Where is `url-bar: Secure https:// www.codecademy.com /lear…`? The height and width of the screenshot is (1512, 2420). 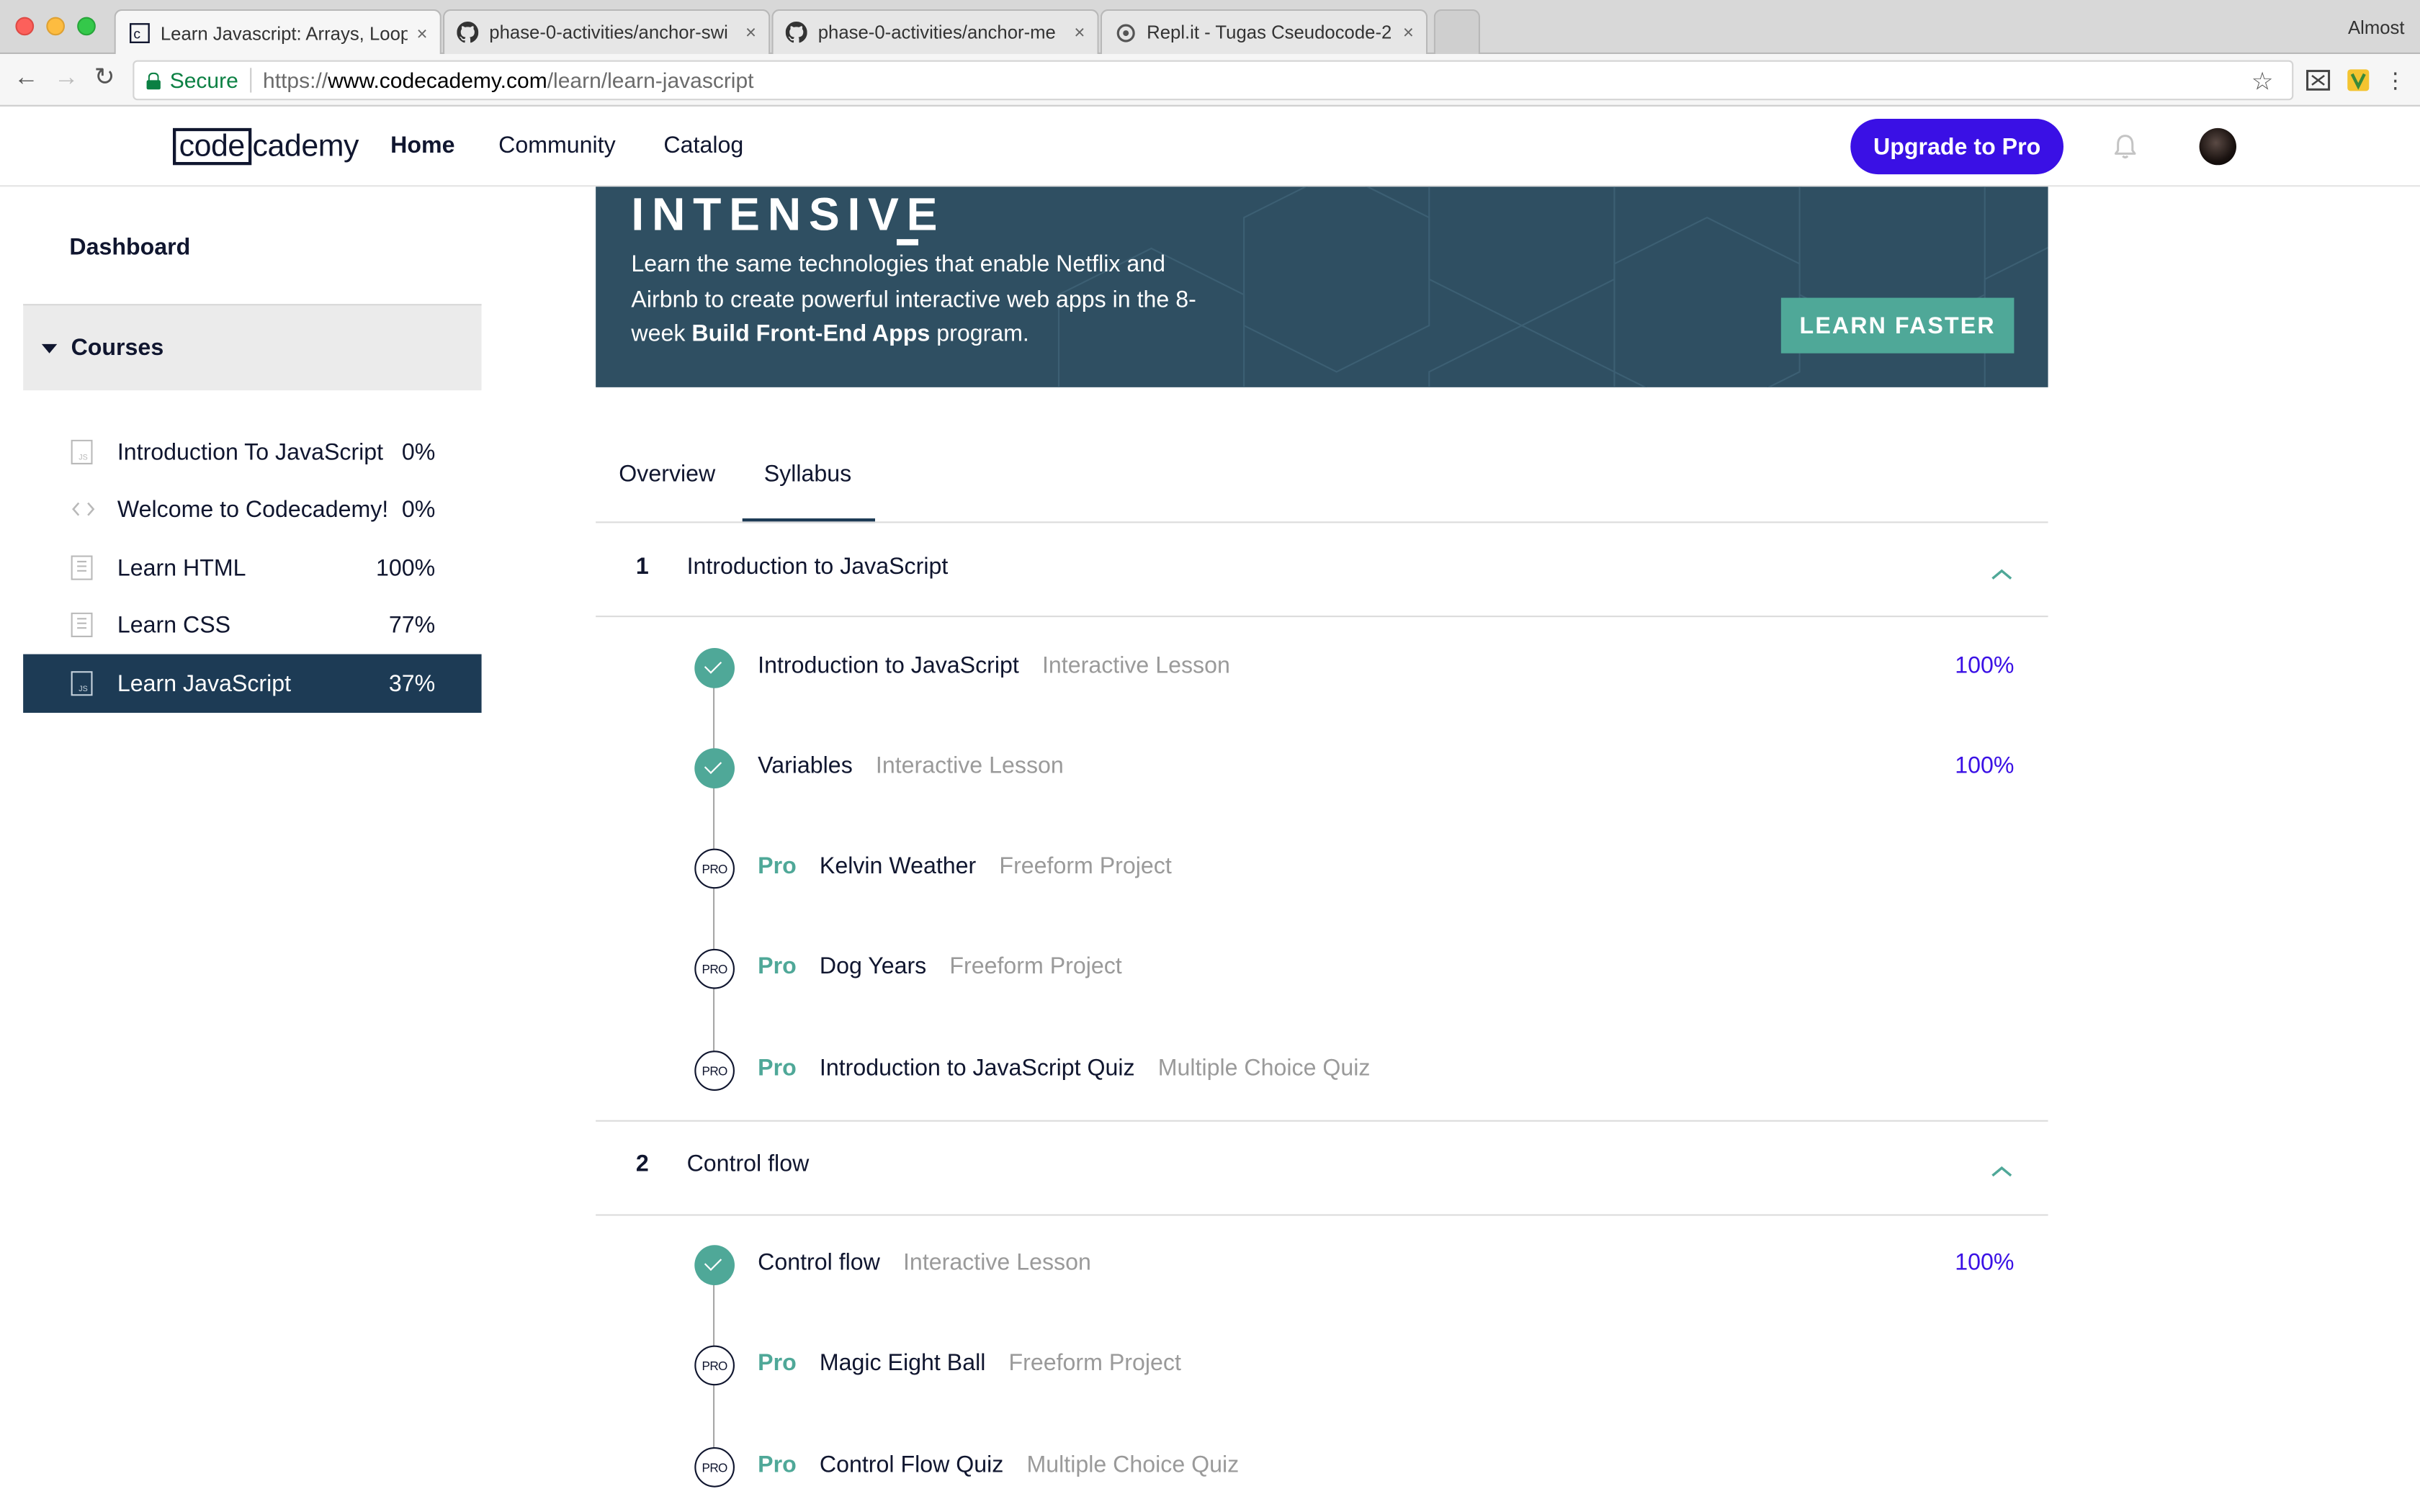 url-bar: Secure https:// www.codecademy.com /lear… is located at coordinates (1213, 80).